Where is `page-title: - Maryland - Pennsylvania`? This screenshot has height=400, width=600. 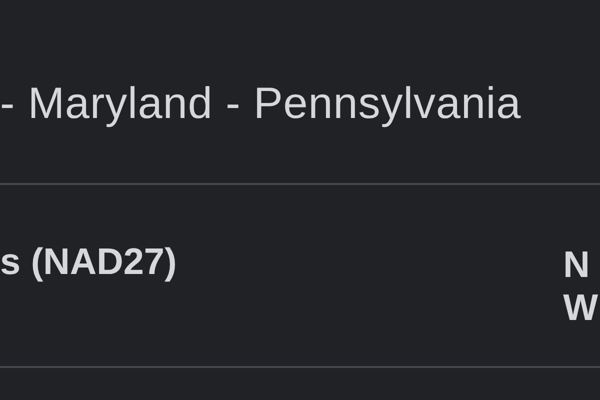
page-title: - Maryland - Pennsylvania is located at coordinates (261, 104).